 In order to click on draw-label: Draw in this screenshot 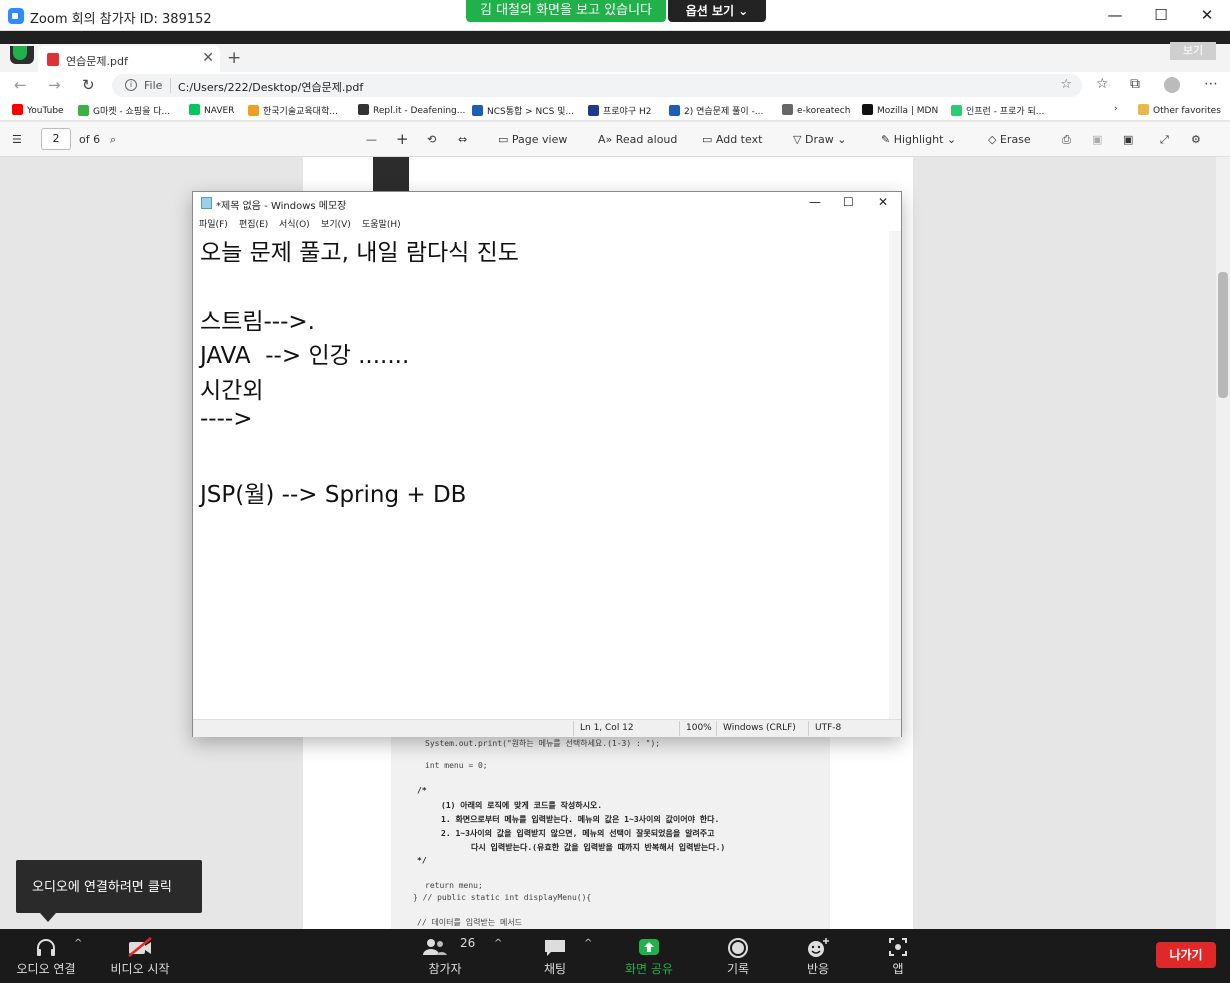, I will do `click(819, 139)`.